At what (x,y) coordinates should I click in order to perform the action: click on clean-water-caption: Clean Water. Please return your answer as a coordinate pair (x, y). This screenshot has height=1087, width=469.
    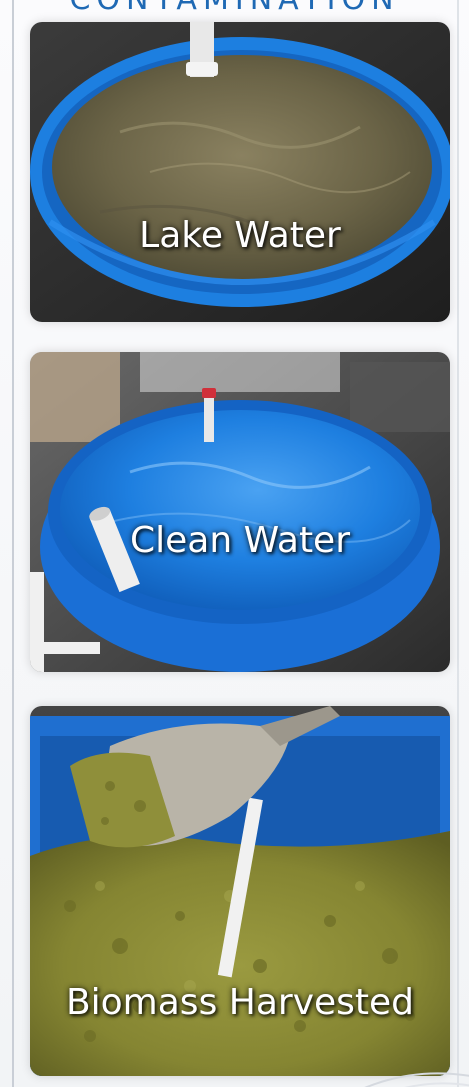
    Looking at the image, I should click on (240, 540).